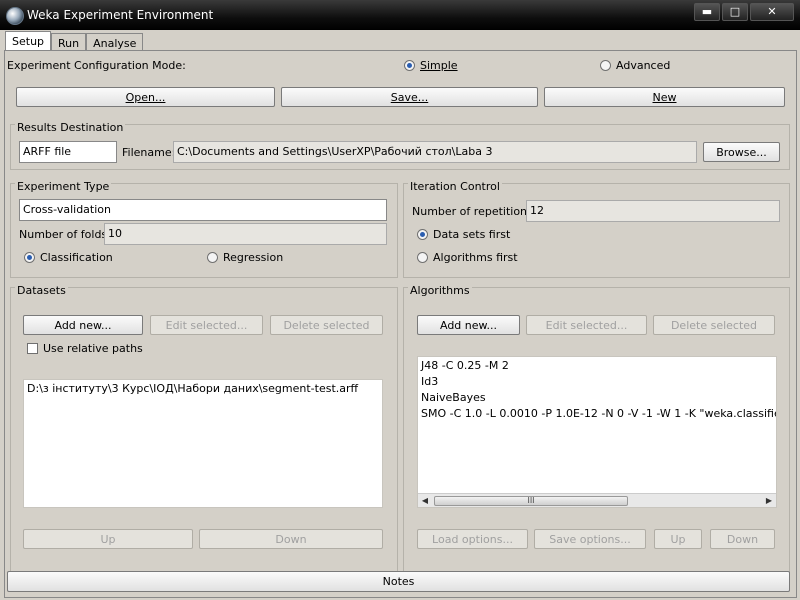 The width and height of the screenshot is (800, 600). What do you see at coordinates (474, 211) in the screenshot?
I see `repetitions-label: Number of repetitions:` at bounding box center [474, 211].